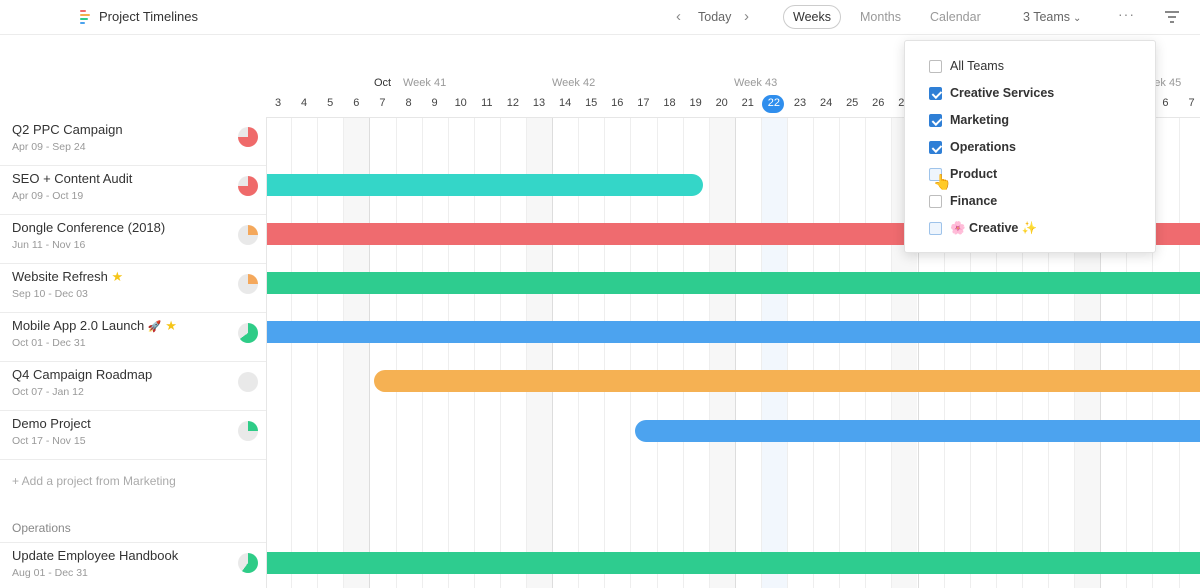 This screenshot has height=588, width=1200. Describe the element at coordinates (49, 343) in the screenshot. I see `project-dates: Oct 01 - Dec 31` at that location.